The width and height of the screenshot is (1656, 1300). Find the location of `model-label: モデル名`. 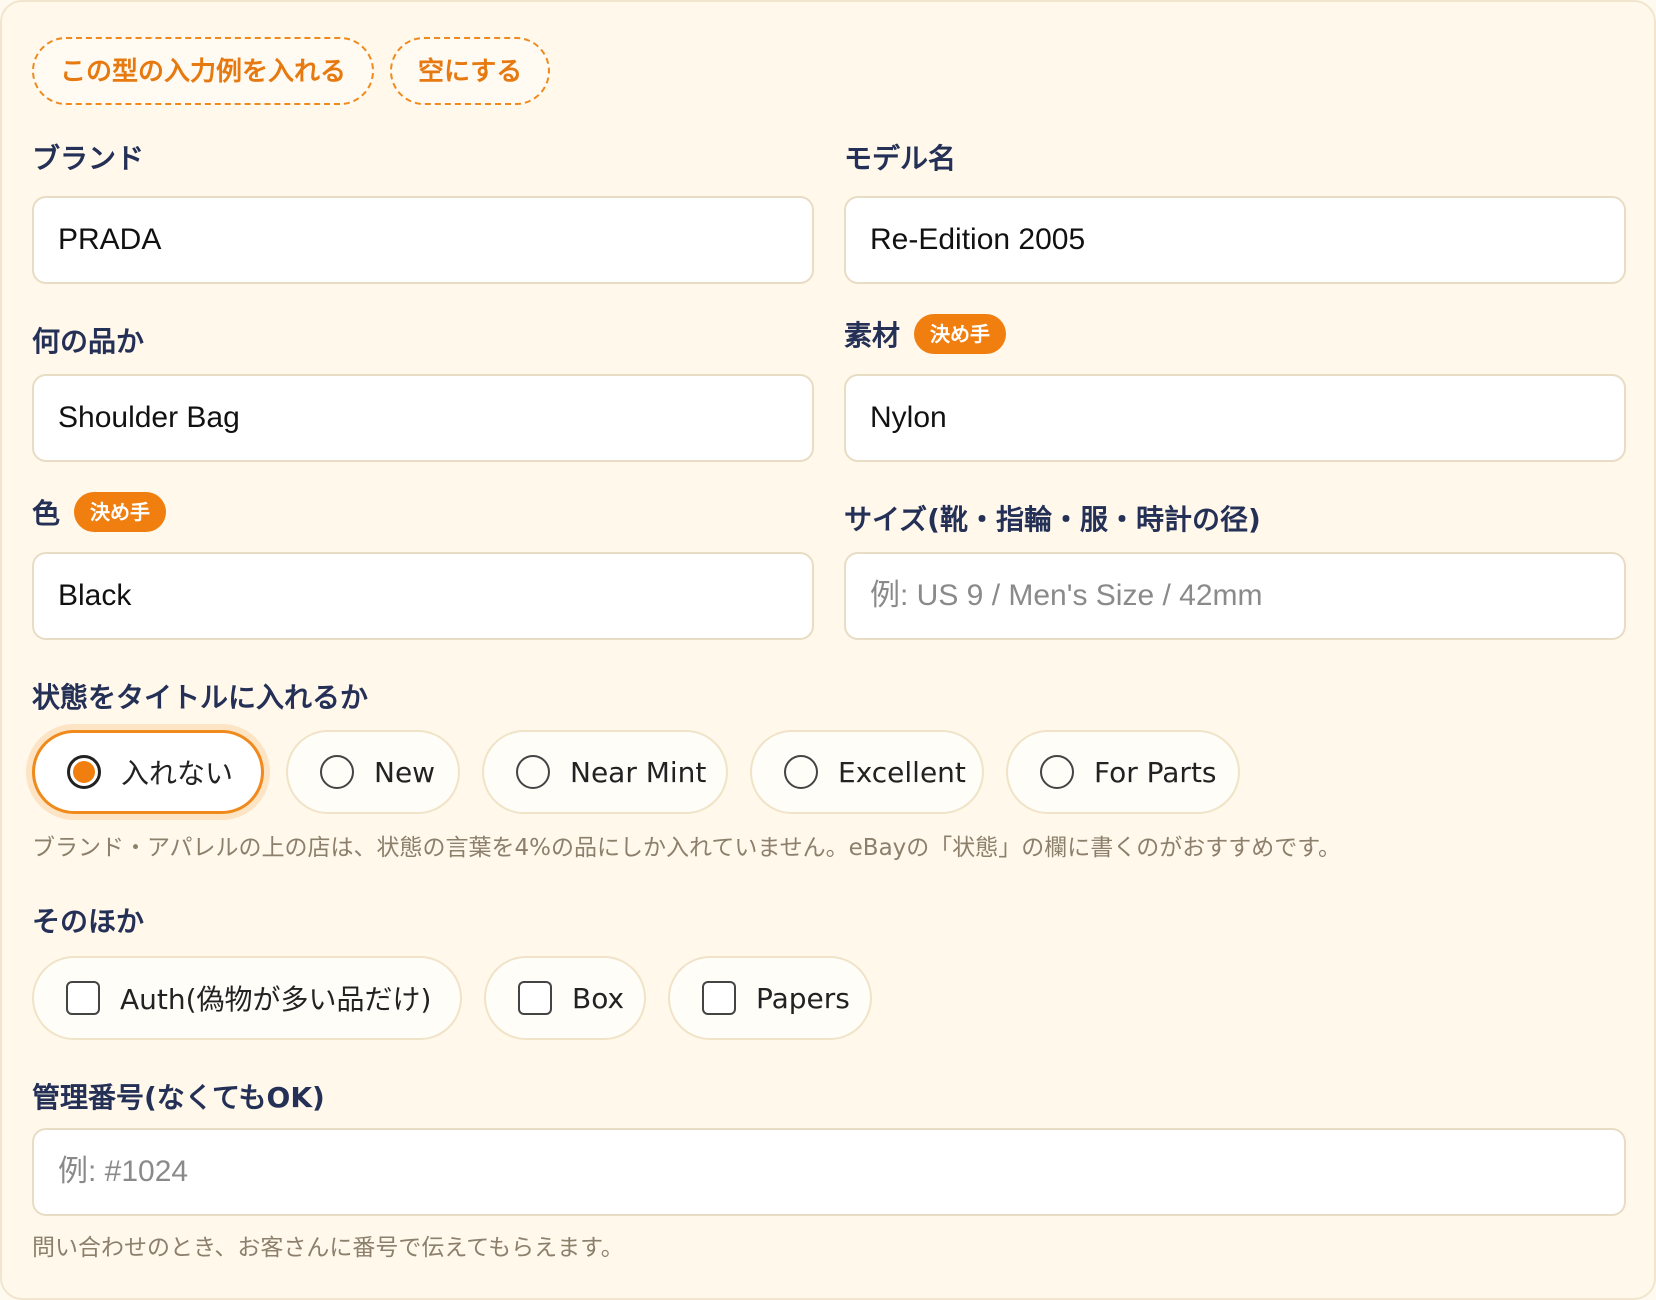

model-label: モデル名 is located at coordinates (900, 157).